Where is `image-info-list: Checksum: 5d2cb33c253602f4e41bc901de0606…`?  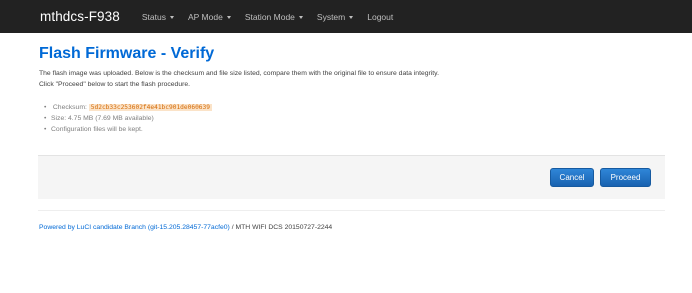
image-info-list: Checksum: 5d2cb33c253602f4e41bc901de0606… is located at coordinates (128, 118).